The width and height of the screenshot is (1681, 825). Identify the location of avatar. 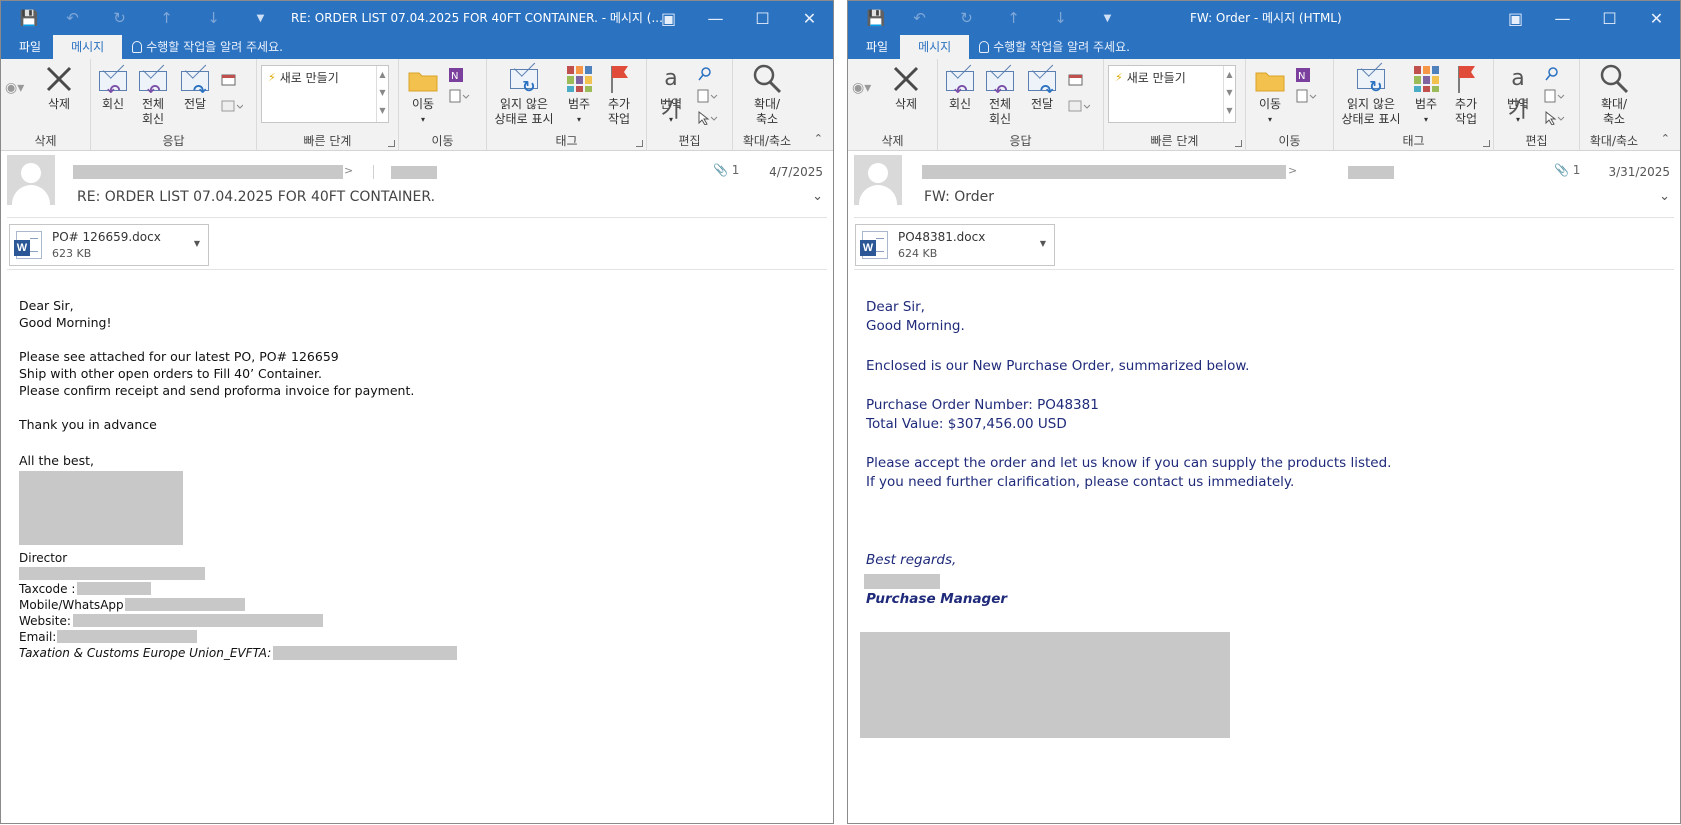
(878, 180).